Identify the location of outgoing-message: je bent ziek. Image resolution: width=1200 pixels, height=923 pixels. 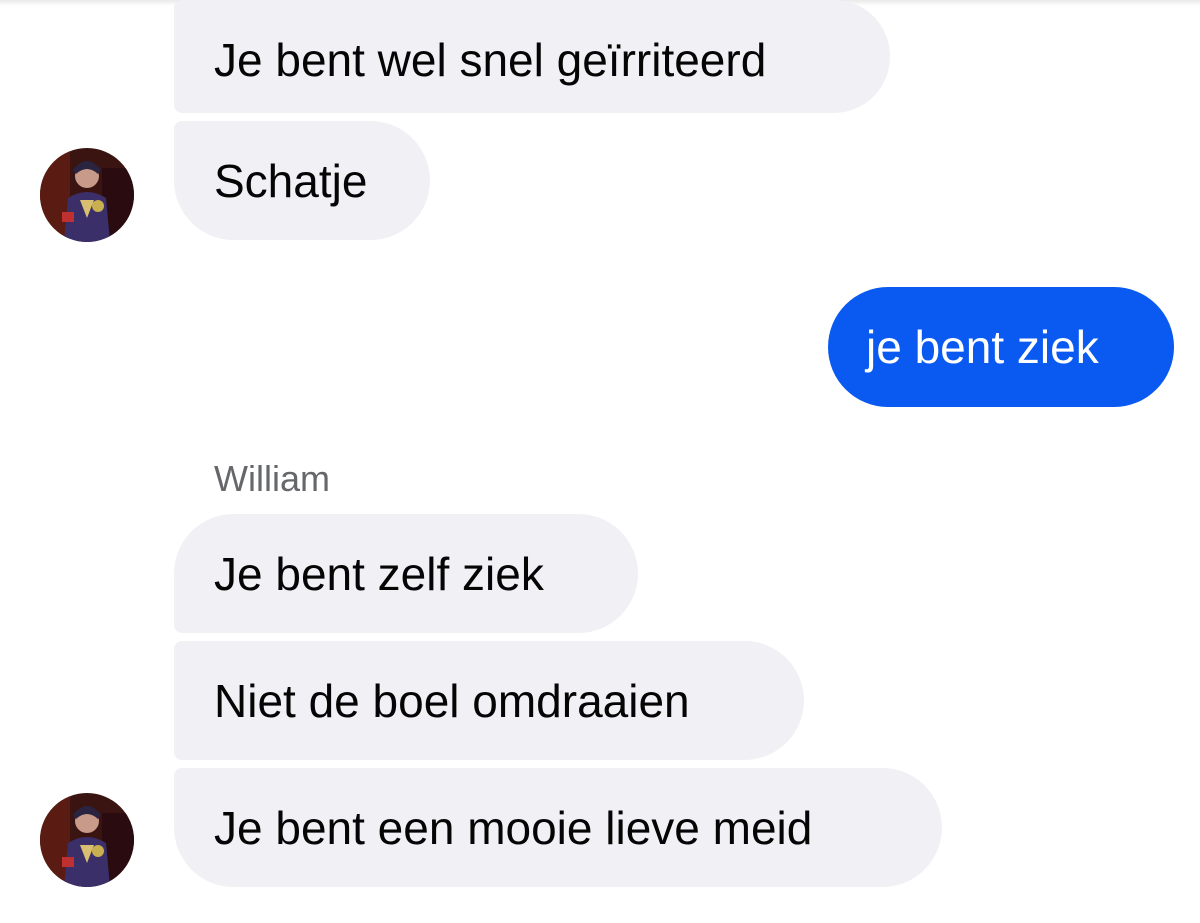
(1001, 347).